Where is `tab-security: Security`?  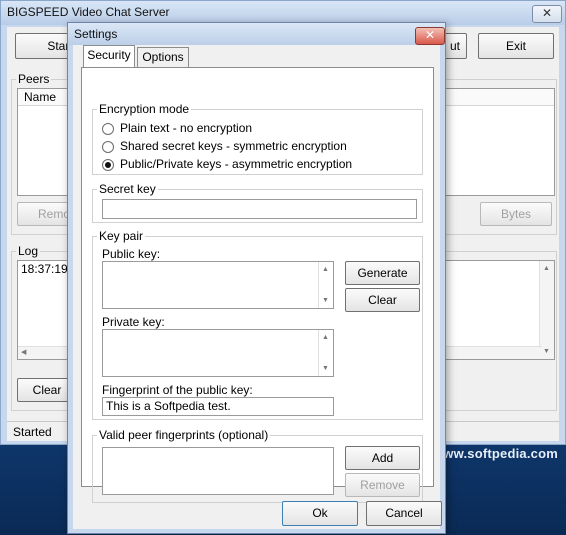
tab-security: Security is located at coordinates (109, 57).